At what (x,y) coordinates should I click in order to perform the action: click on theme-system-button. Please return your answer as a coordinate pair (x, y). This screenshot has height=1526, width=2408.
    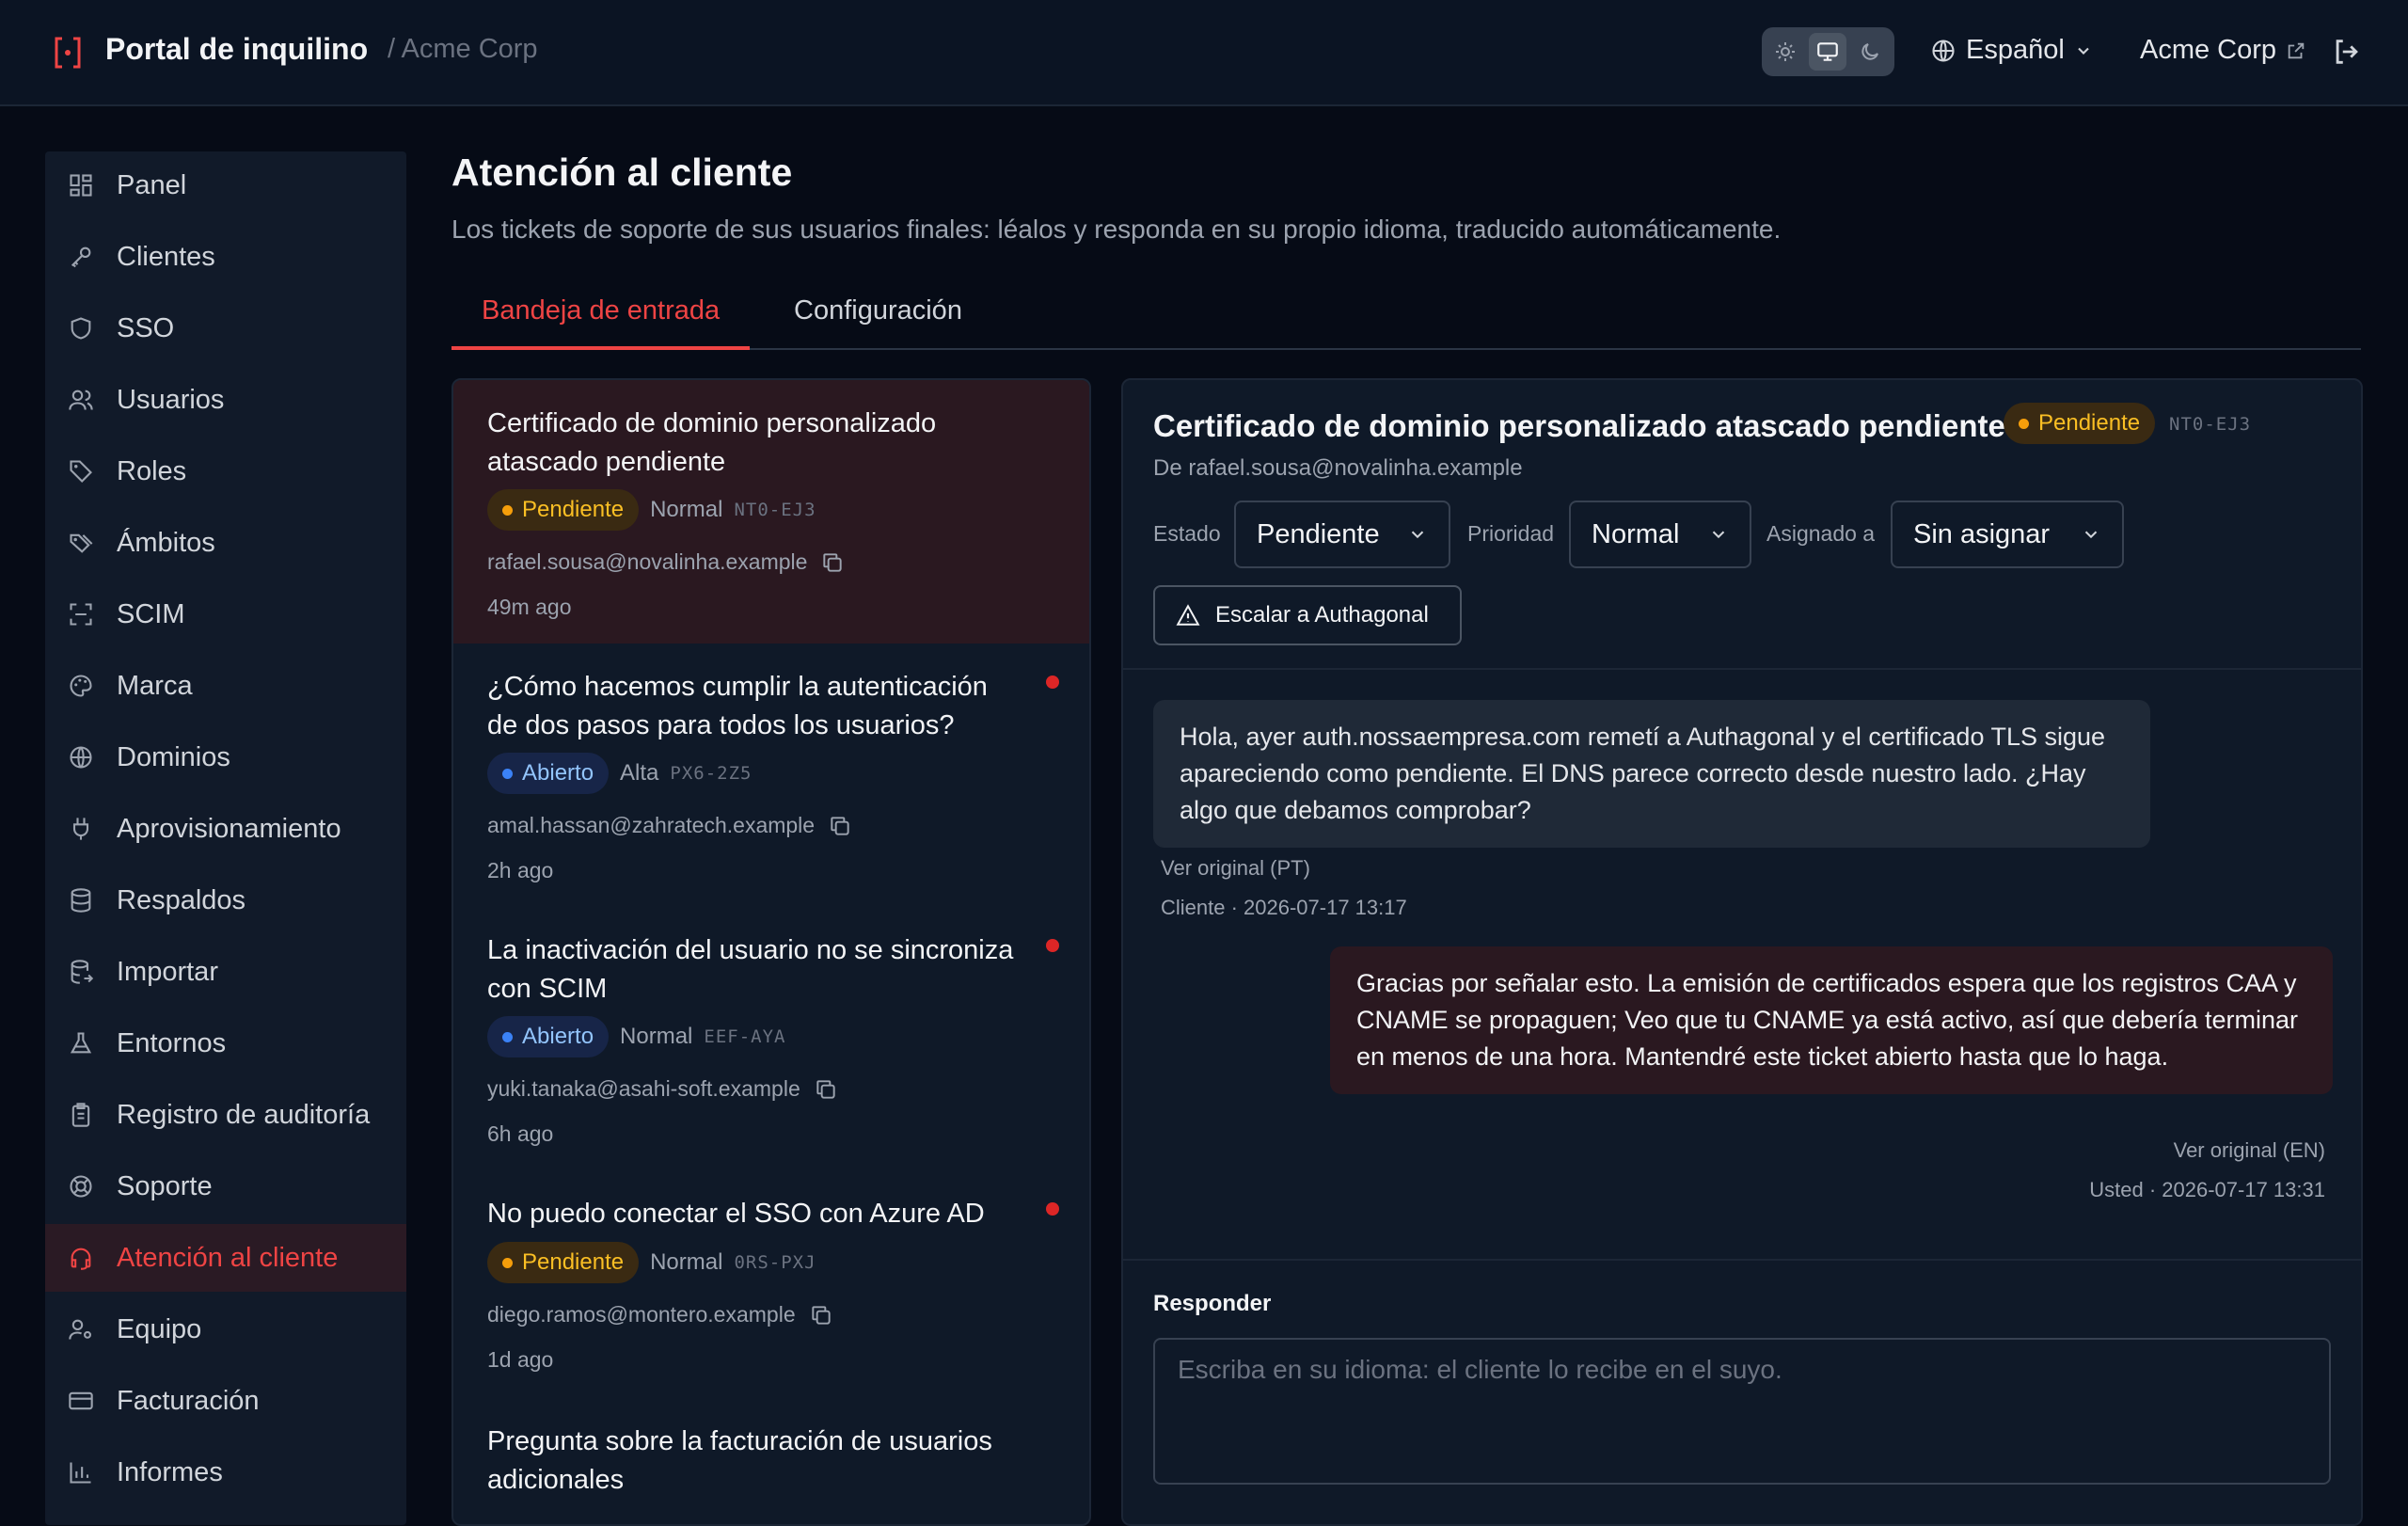
    Looking at the image, I should click on (1828, 52).